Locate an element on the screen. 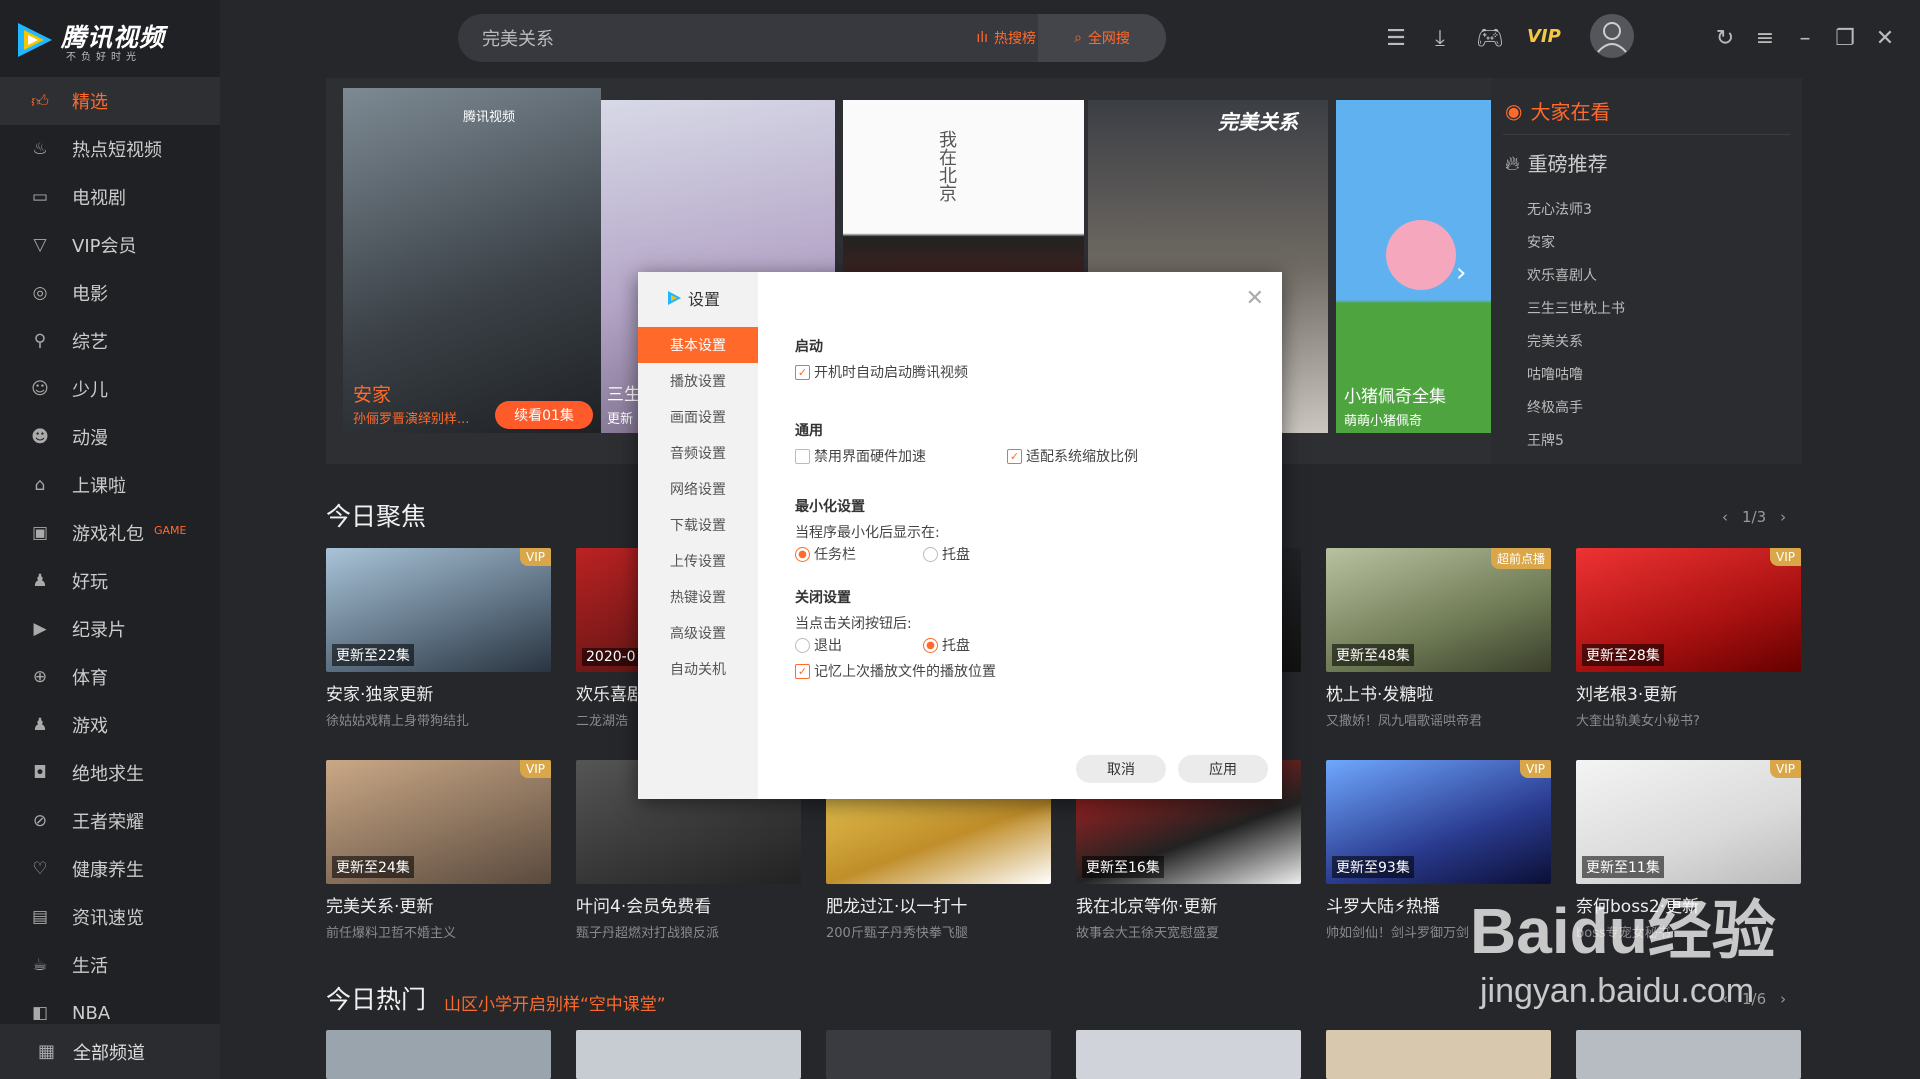 The height and width of the screenshot is (1079, 1920). camera-icon: ▶ is located at coordinates (40, 629).